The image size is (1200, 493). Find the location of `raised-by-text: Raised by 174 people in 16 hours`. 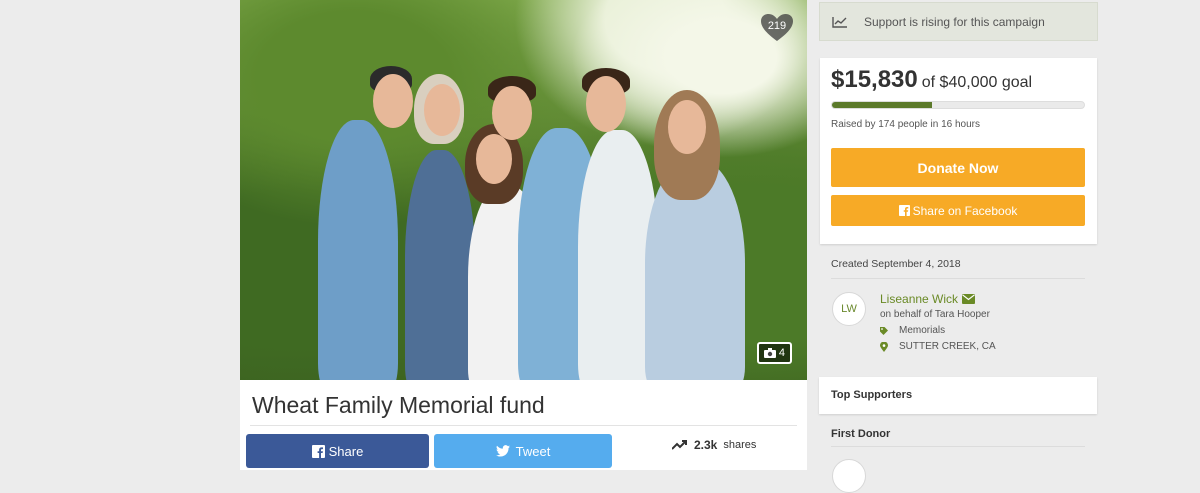

raised-by-text: Raised by 174 people in 16 hours is located at coordinates (905, 124).